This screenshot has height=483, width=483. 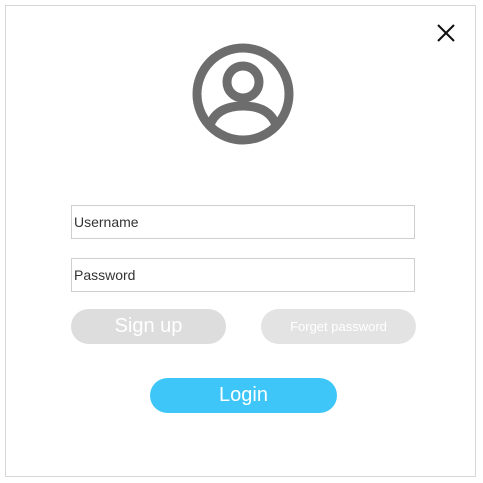 I want to click on password-field, so click(x=243, y=275).